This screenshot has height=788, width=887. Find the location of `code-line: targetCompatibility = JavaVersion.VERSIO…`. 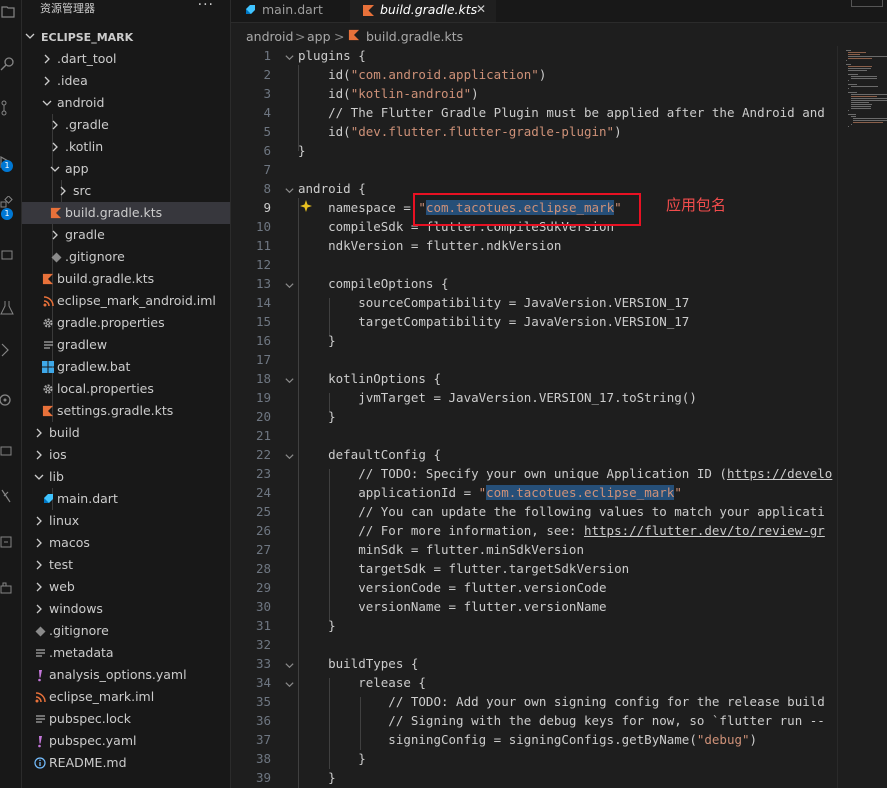

code-line: targetCompatibility = JavaVersion.VERSIO… is located at coordinates (494, 321).